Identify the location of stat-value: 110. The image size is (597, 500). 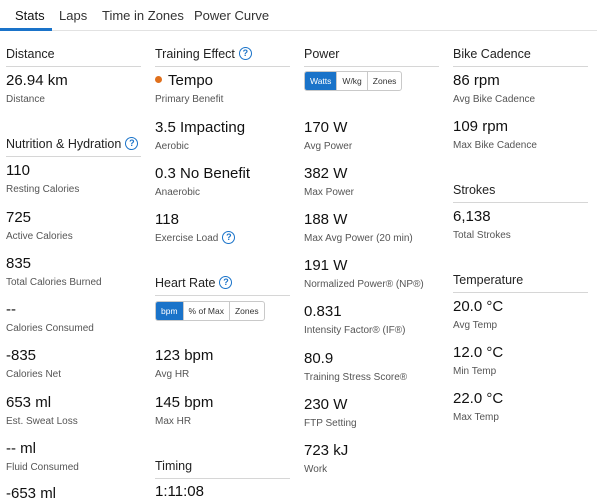
(18, 170).